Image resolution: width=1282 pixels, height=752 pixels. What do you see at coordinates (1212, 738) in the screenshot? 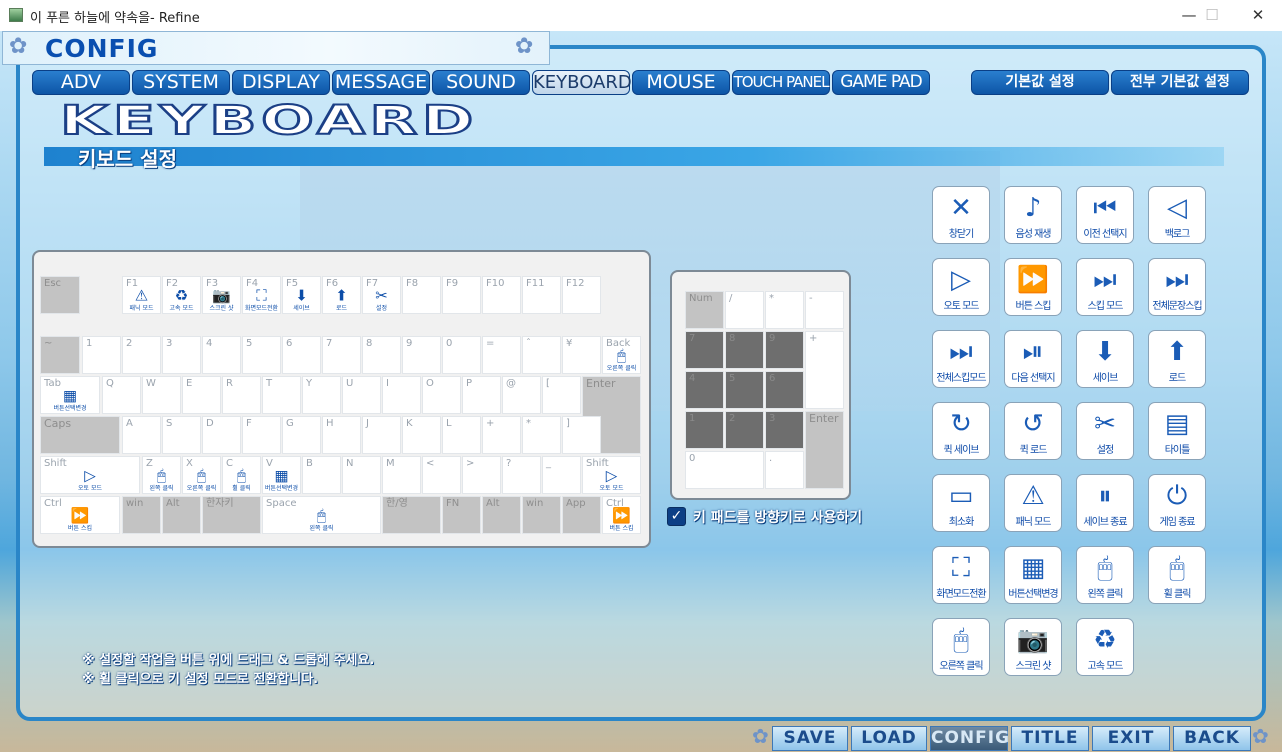
I see `nav-back-button: BACK` at bounding box center [1212, 738].